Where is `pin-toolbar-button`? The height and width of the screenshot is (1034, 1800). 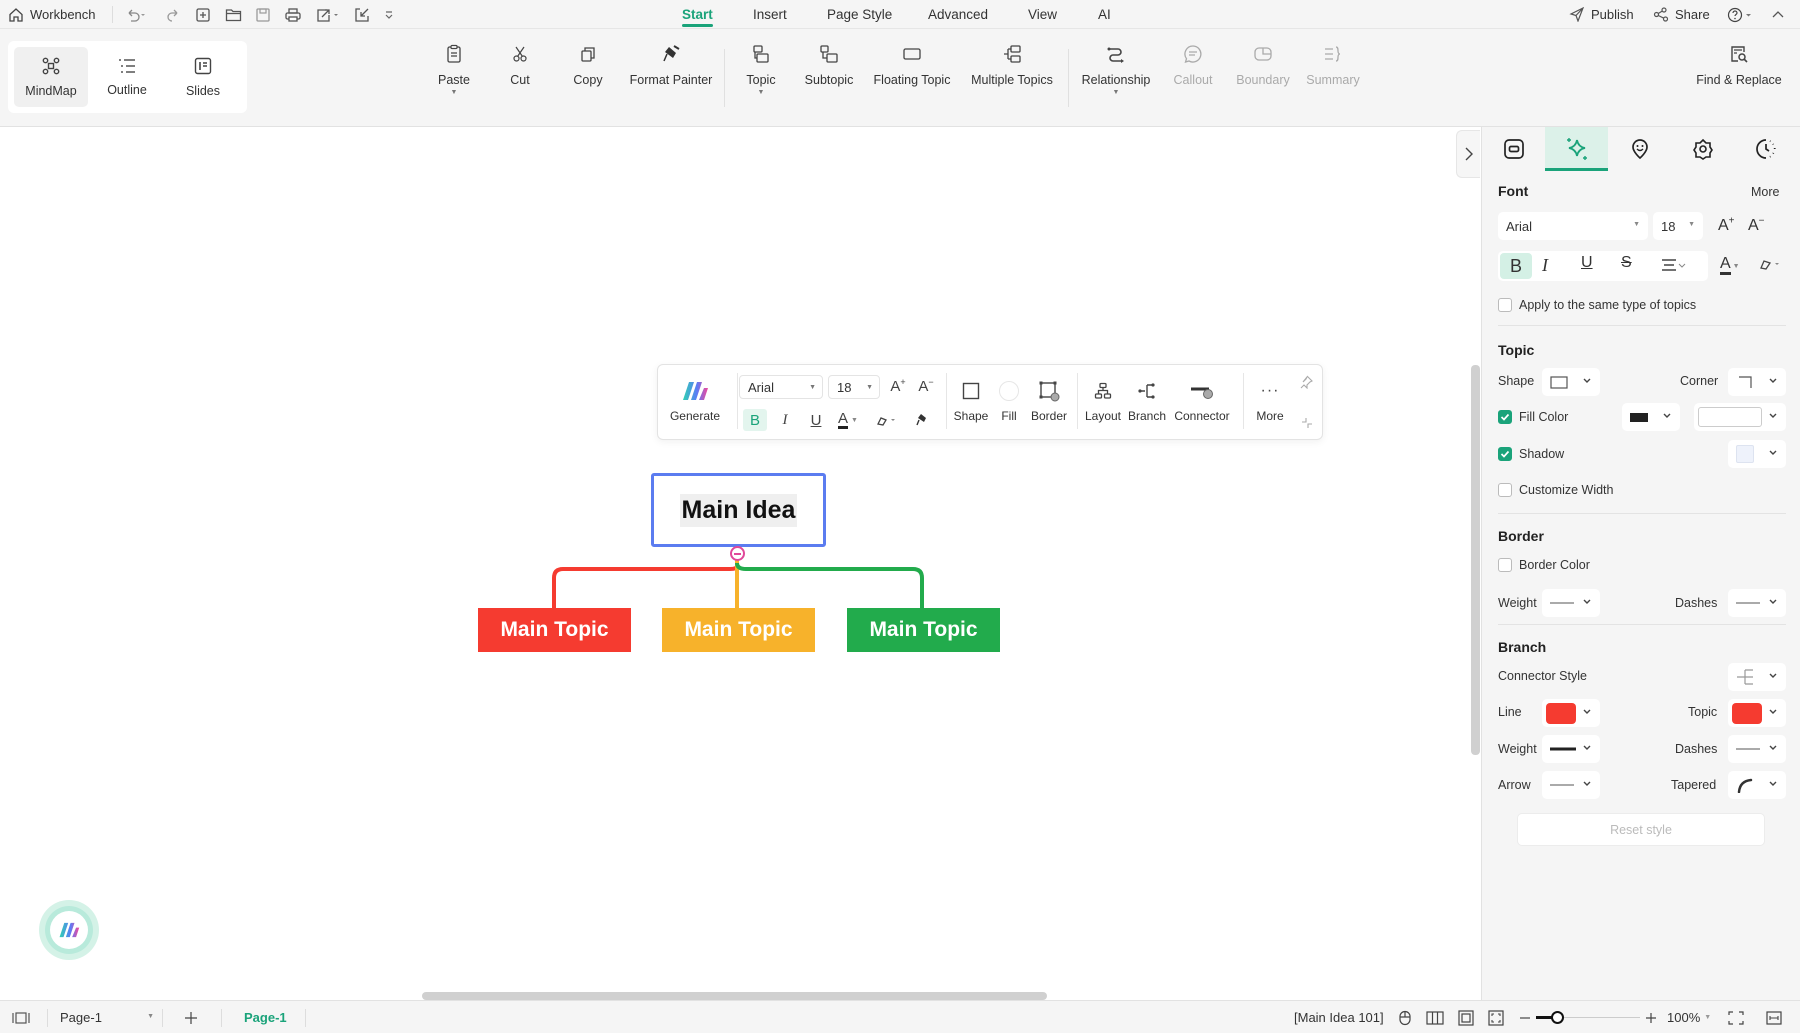 pin-toolbar-button is located at coordinates (1306, 382).